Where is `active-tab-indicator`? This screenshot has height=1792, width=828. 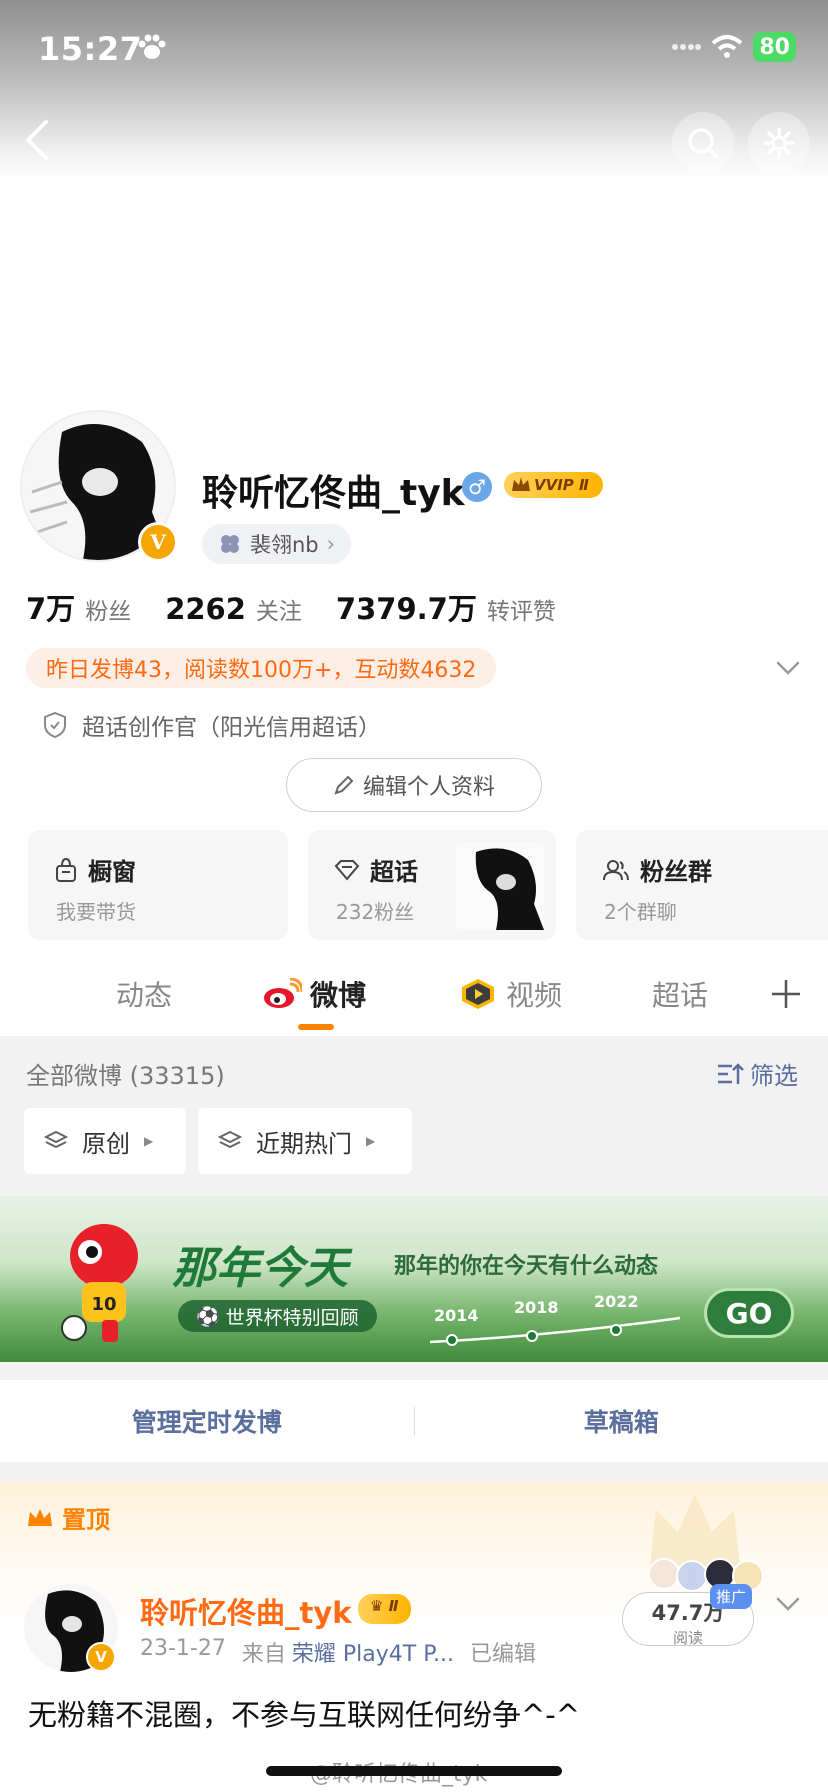
active-tab-indicator is located at coordinates (316, 1027).